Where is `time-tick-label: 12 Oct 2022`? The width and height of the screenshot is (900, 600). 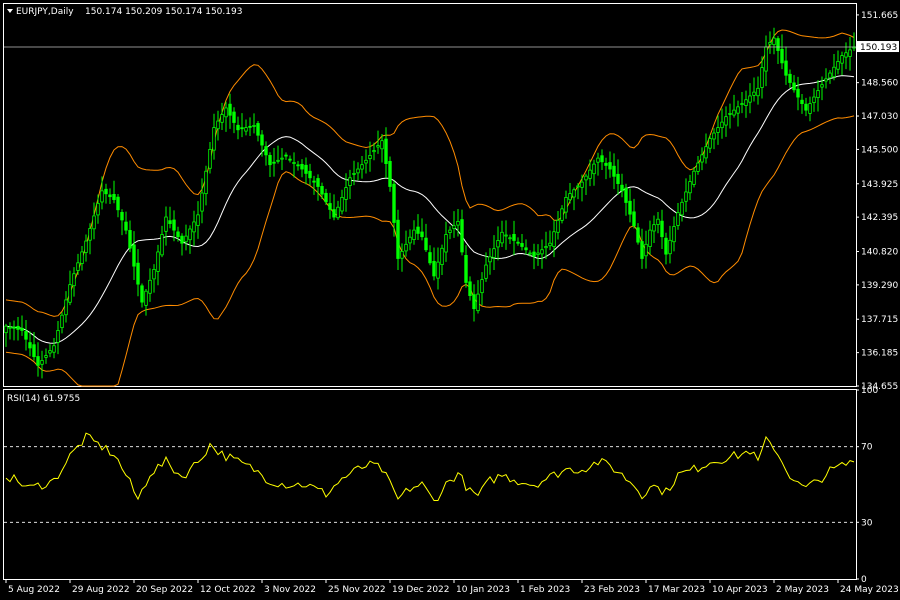 time-tick-label: 12 Oct 2022 is located at coordinates (228, 590).